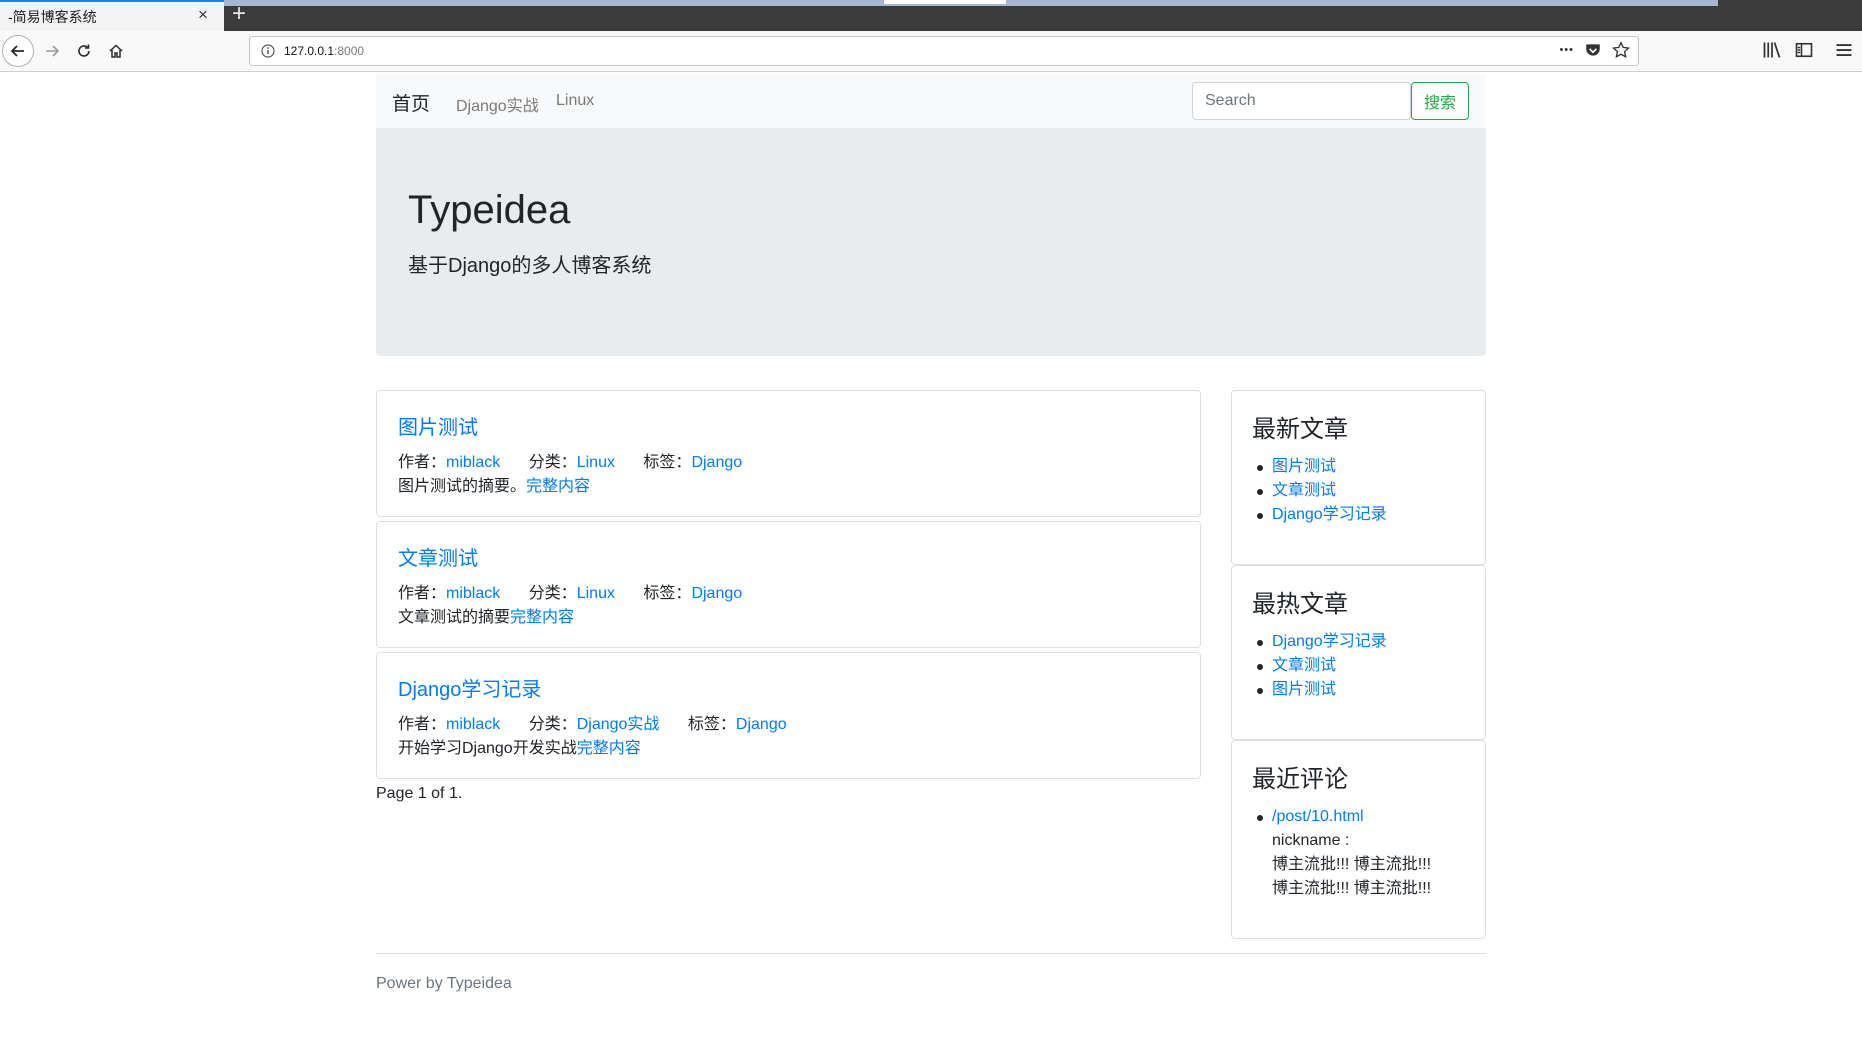 The width and height of the screenshot is (1862, 1057). I want to click on close-icon: ×, so click(203, 15).